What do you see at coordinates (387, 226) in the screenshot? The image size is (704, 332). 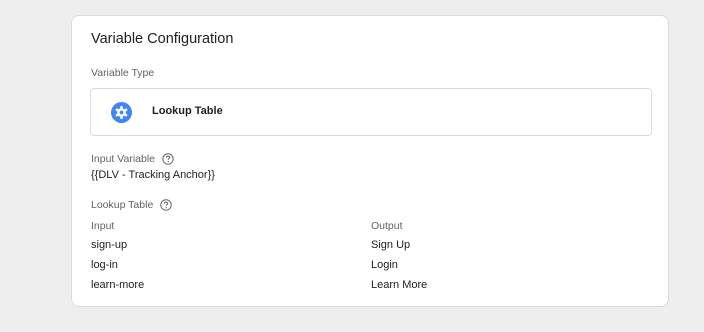 I see `column-header-output: Output` at bounding box center [387, 226].